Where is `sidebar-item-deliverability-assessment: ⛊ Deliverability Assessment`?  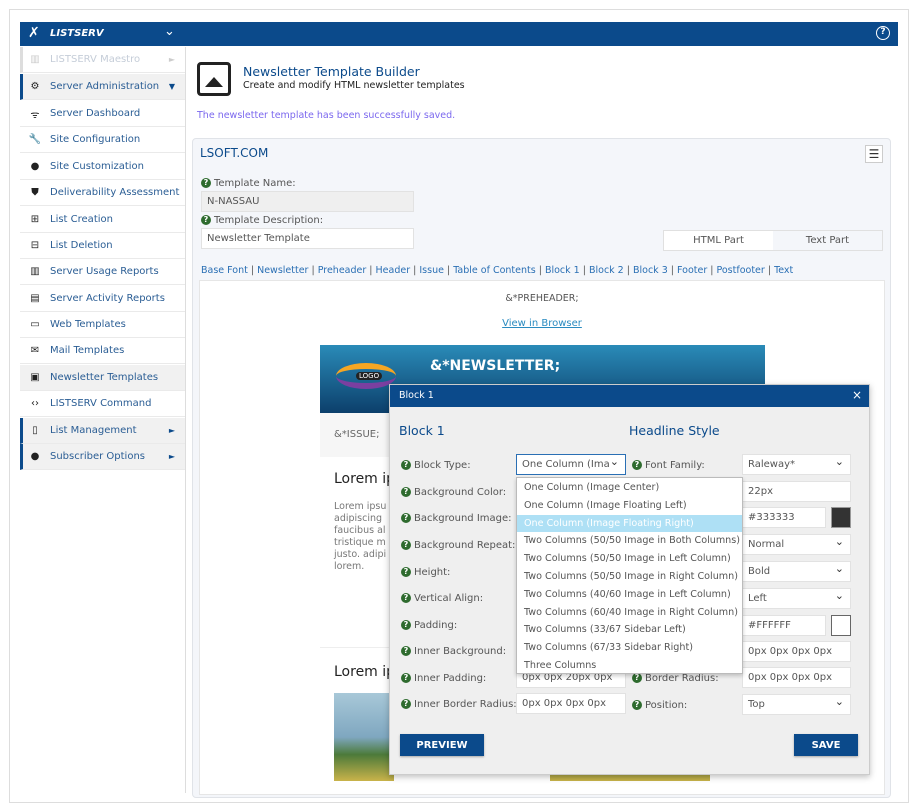
sidebar-item-deliverability-assessment: ⛊ Deliverability Assessment is located at coordinates (102, 193).